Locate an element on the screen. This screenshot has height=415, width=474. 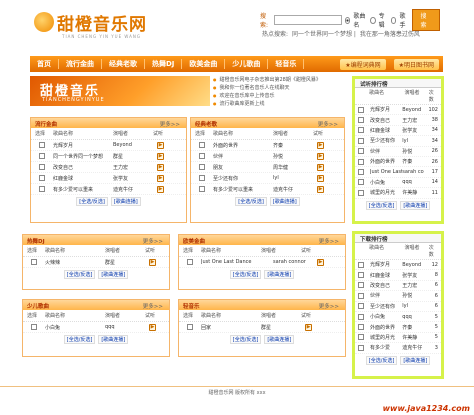
news-item: 流行歌曲库更新上线 is located at coordinates (280, 104).